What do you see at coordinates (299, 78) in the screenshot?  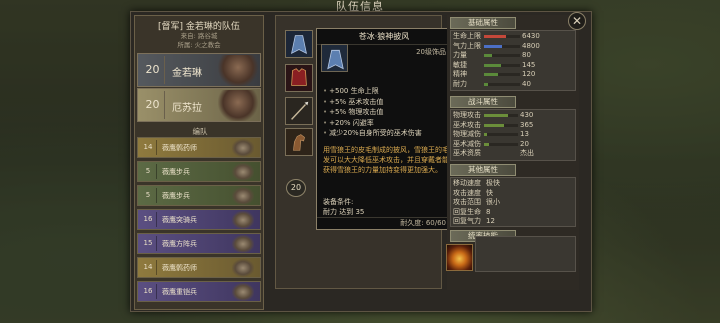 I see `armor-slot` at bounding box center [299, 78].